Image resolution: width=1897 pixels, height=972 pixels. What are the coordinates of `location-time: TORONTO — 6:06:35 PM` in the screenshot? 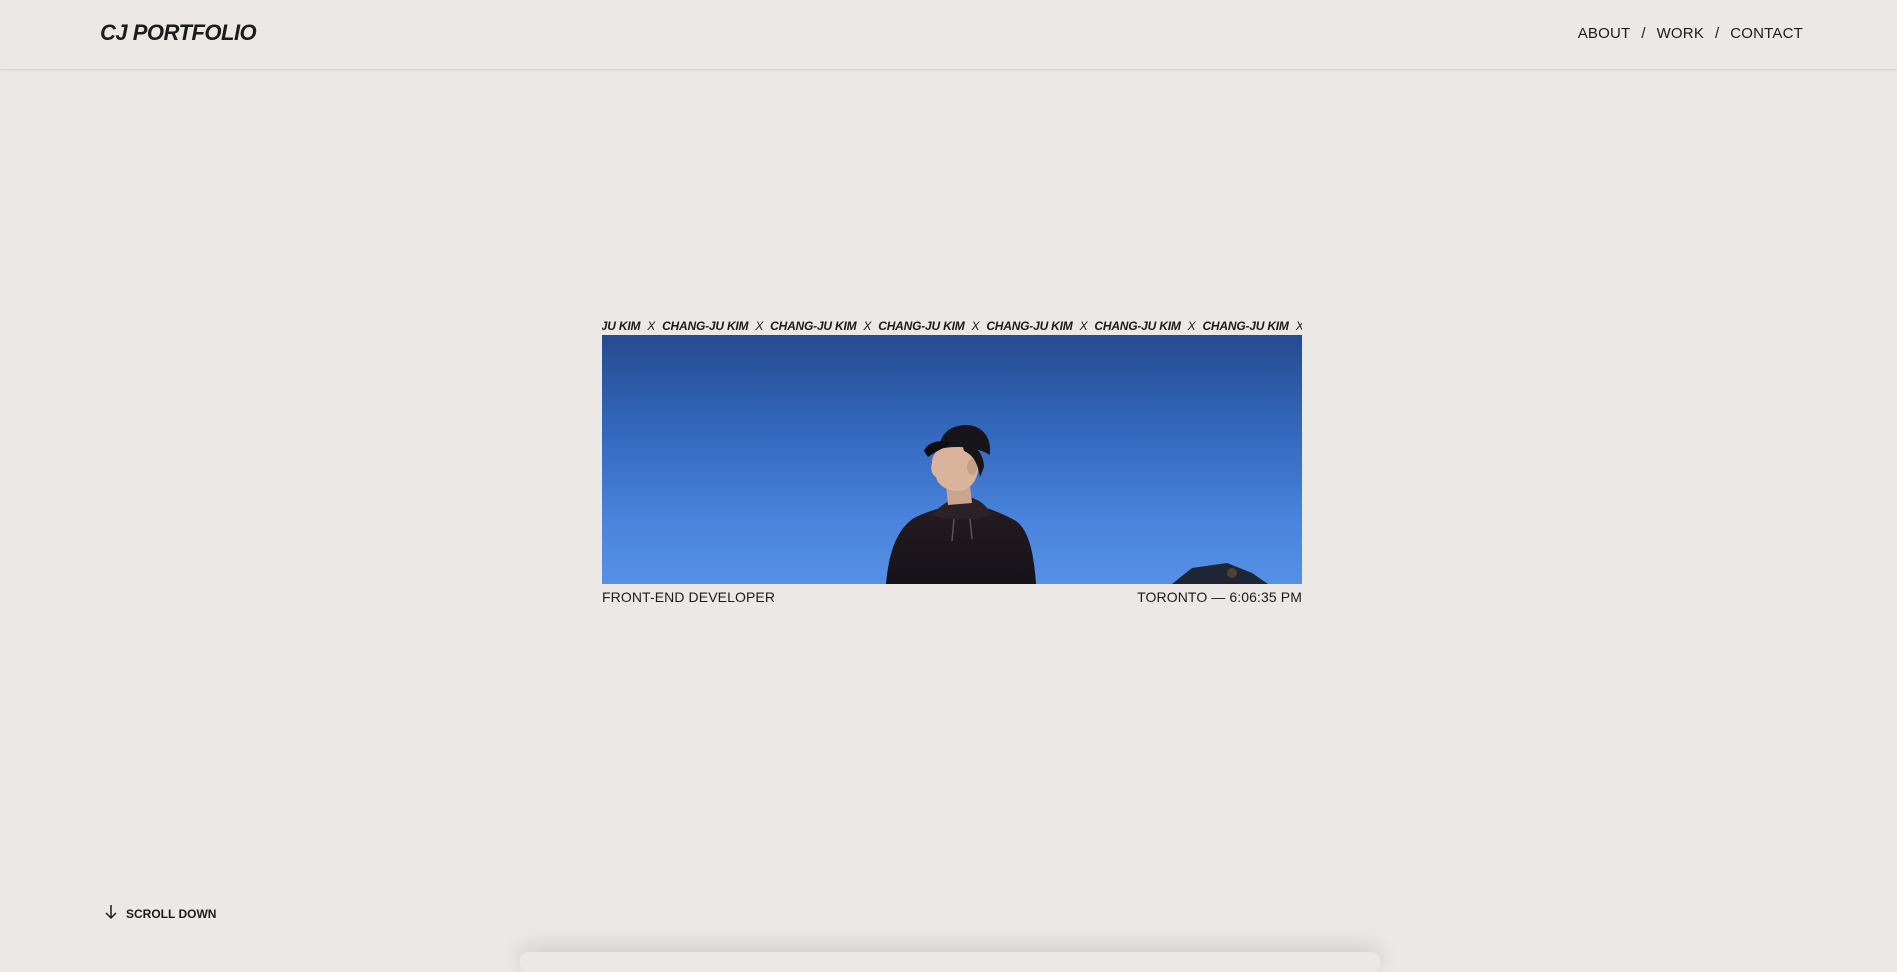 It's located at (1219, 597).